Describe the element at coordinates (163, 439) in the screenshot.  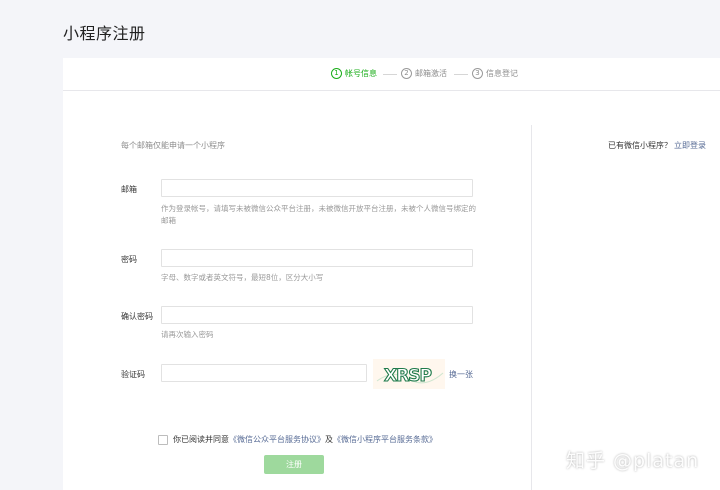
I see `agree-checkbox` at that location.